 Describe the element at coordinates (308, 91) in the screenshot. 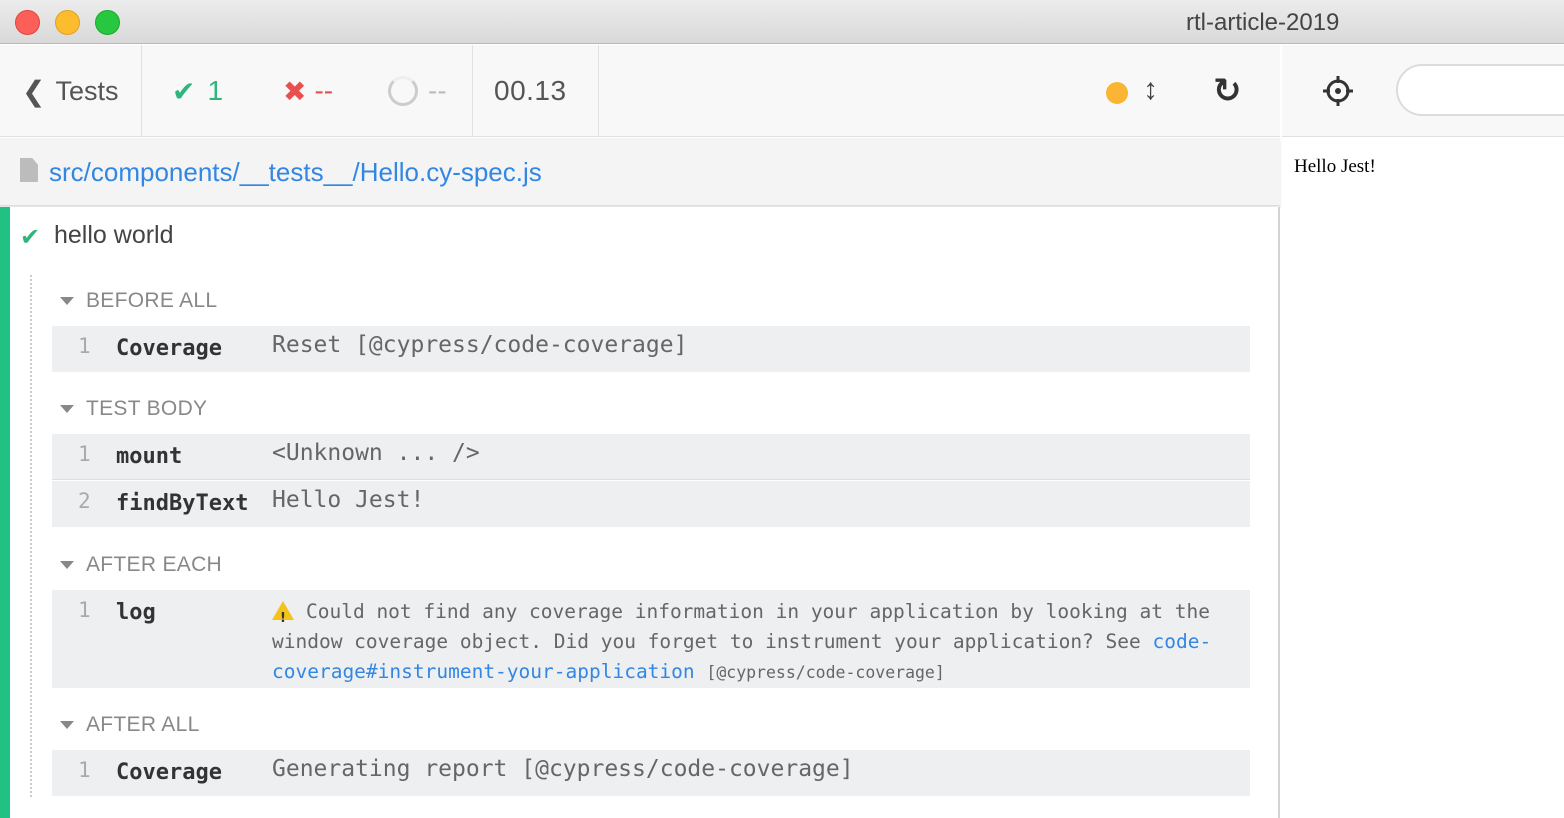

I see `failed-count: ✖ --` at that location.